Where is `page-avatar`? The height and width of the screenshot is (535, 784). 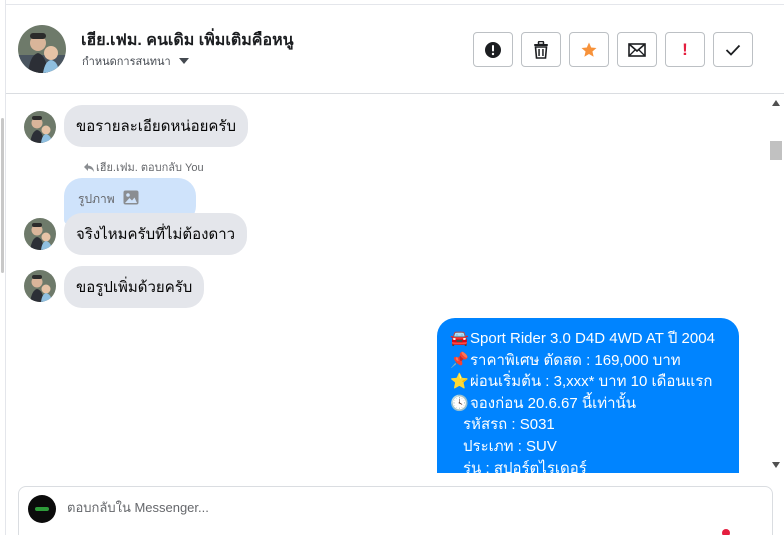 page-avatar is located at coordinates (42, 509).